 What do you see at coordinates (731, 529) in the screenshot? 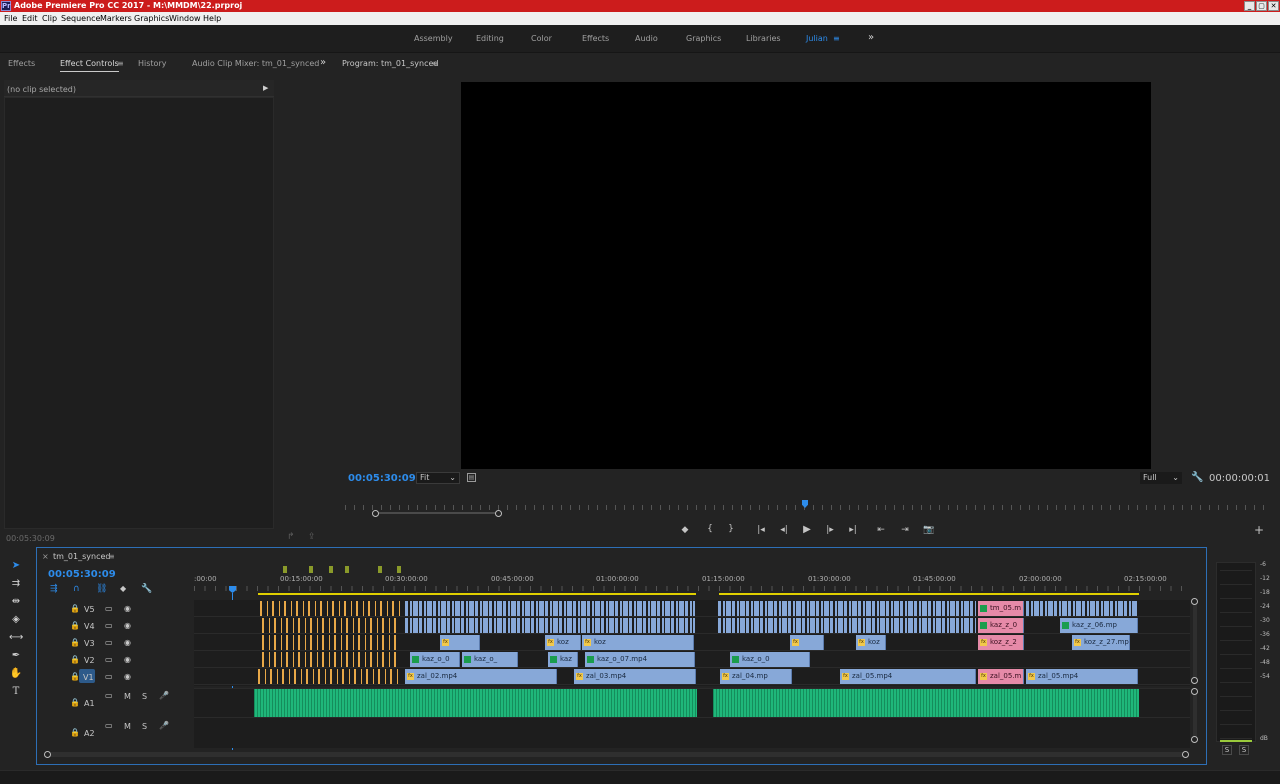
I see `mark-out-button: }` at bounding box center [731, 529].